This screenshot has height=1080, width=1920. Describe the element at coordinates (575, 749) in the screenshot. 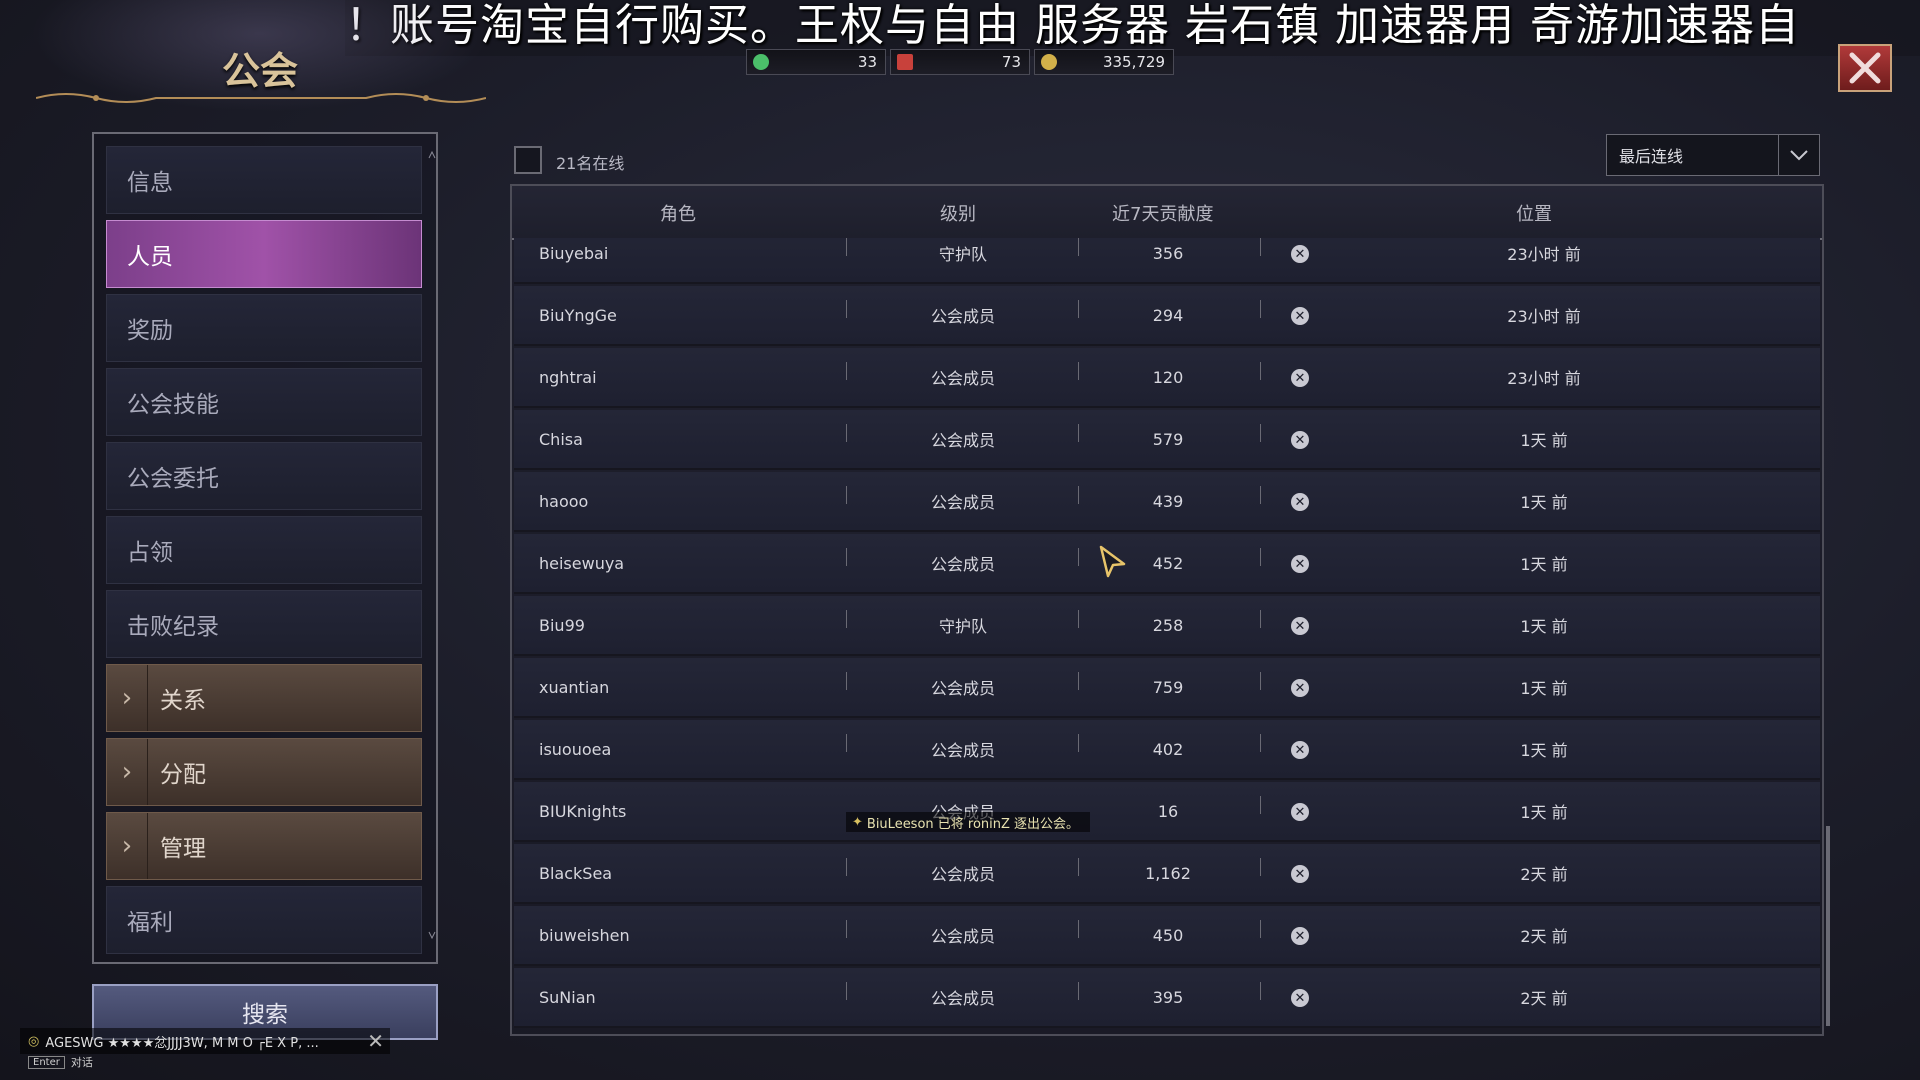

I see `member-name: isuouoea` at that location.